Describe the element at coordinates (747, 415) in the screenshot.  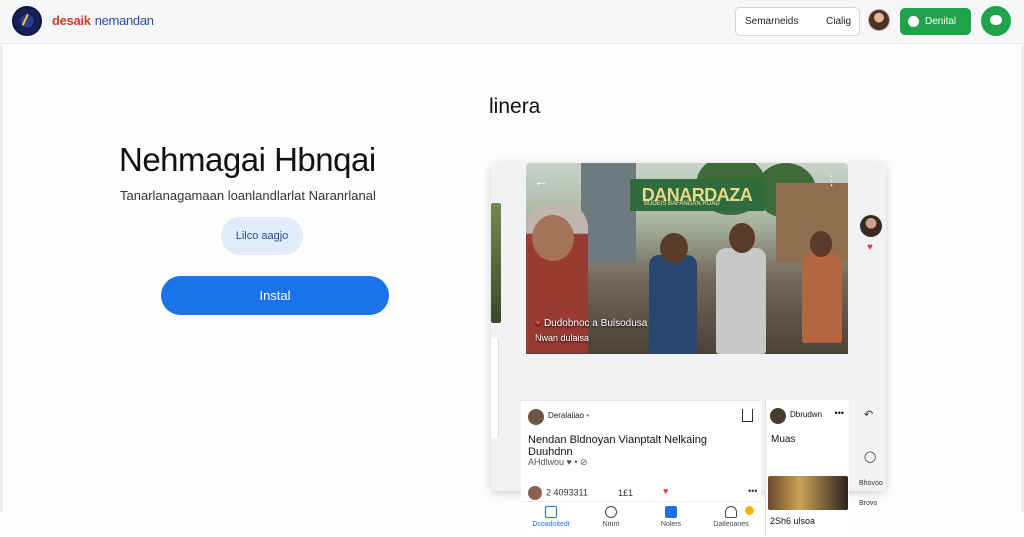
I see `bookmark-icon` at that location.